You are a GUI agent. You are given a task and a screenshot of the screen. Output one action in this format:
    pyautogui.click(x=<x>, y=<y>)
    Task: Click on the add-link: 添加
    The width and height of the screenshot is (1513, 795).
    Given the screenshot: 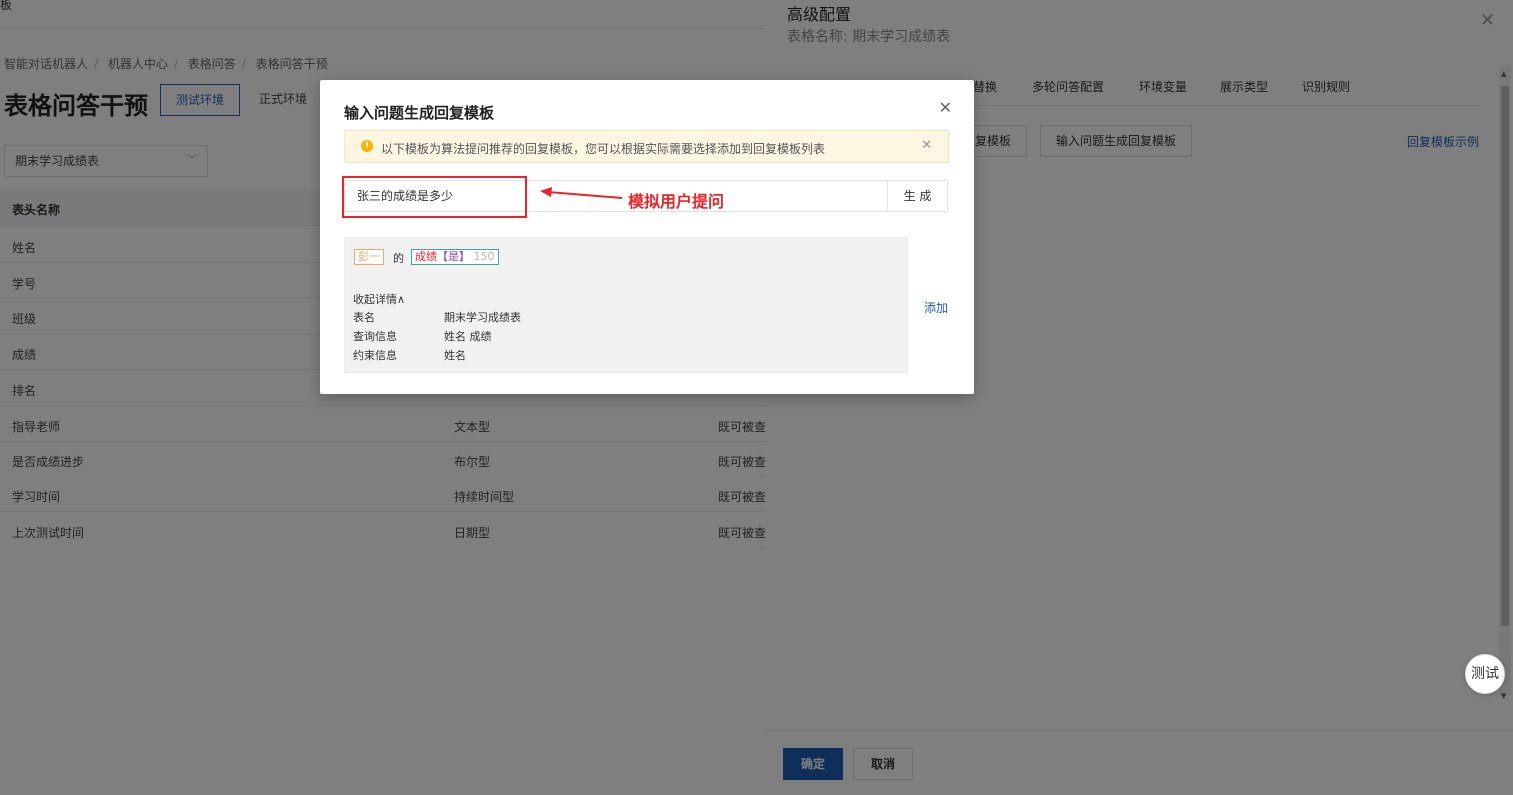 What is the action you would take?
    pyautogui.click(x=936, y=307)
    